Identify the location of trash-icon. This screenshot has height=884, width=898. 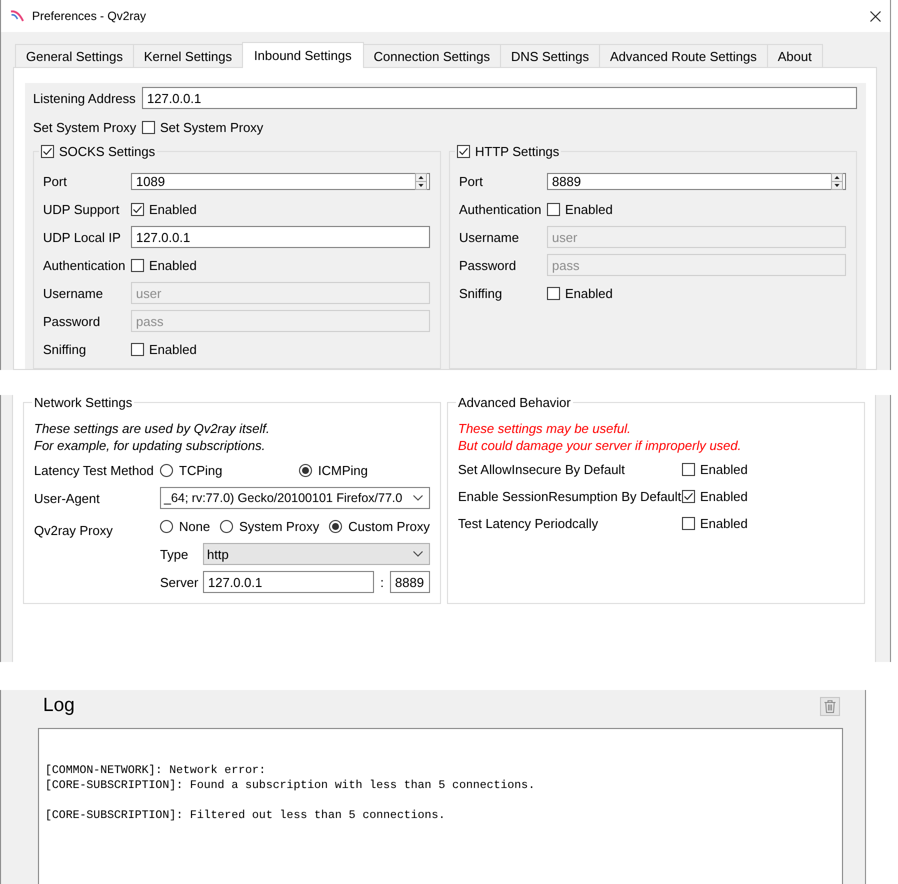
(830, 706).